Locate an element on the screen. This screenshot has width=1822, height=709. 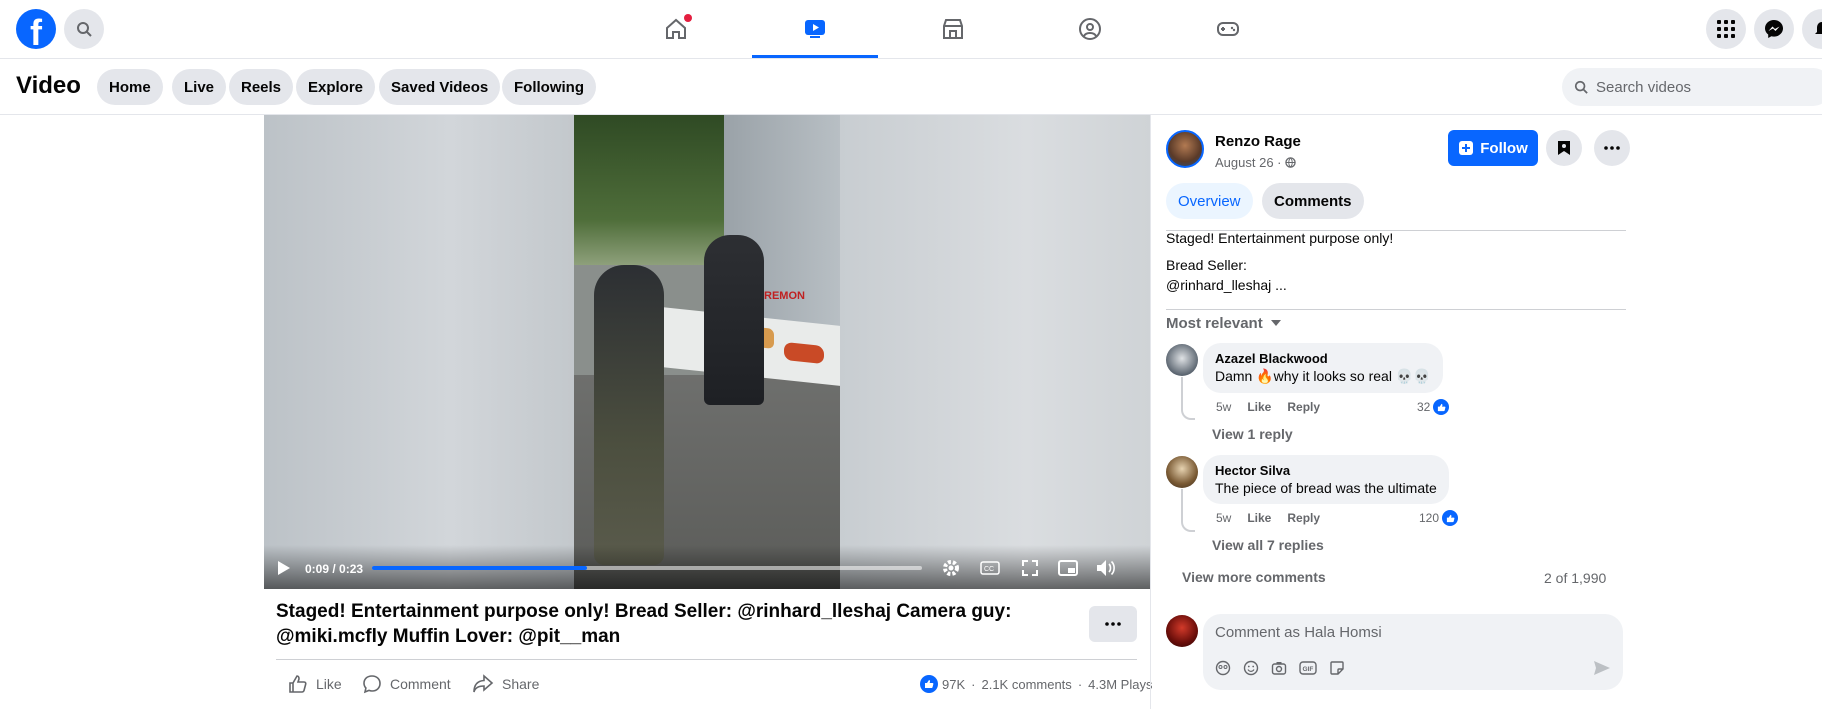
view-replies-link: View 1 reply is located at coordinates (1252, 434).